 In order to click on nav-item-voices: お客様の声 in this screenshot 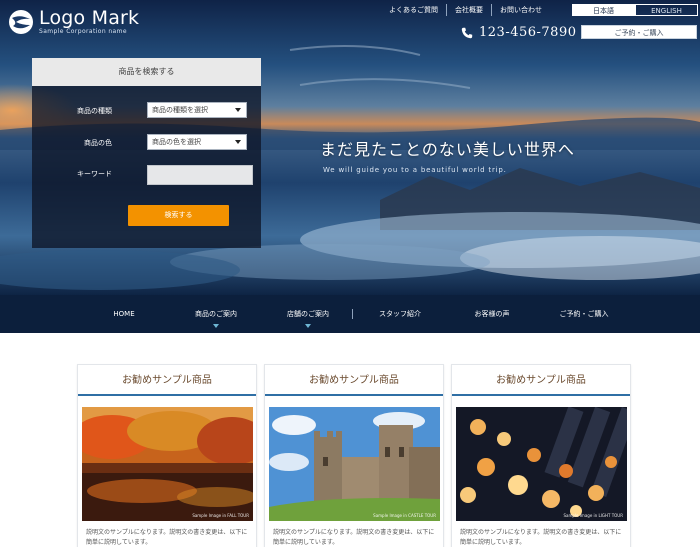, I will do `click(492, 314)`.